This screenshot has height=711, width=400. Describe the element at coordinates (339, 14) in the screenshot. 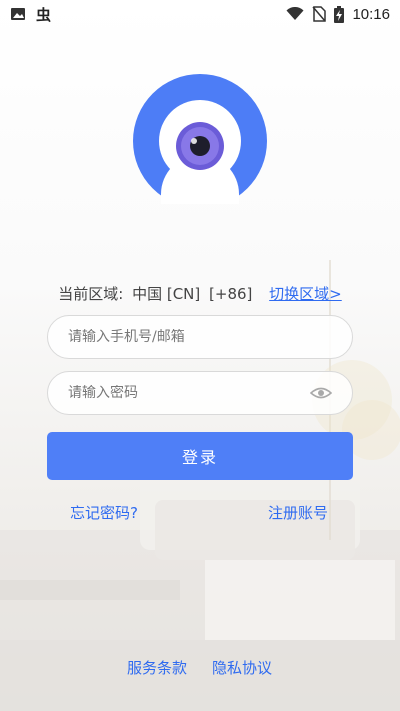

I see `battery-charging-icon` at that location.